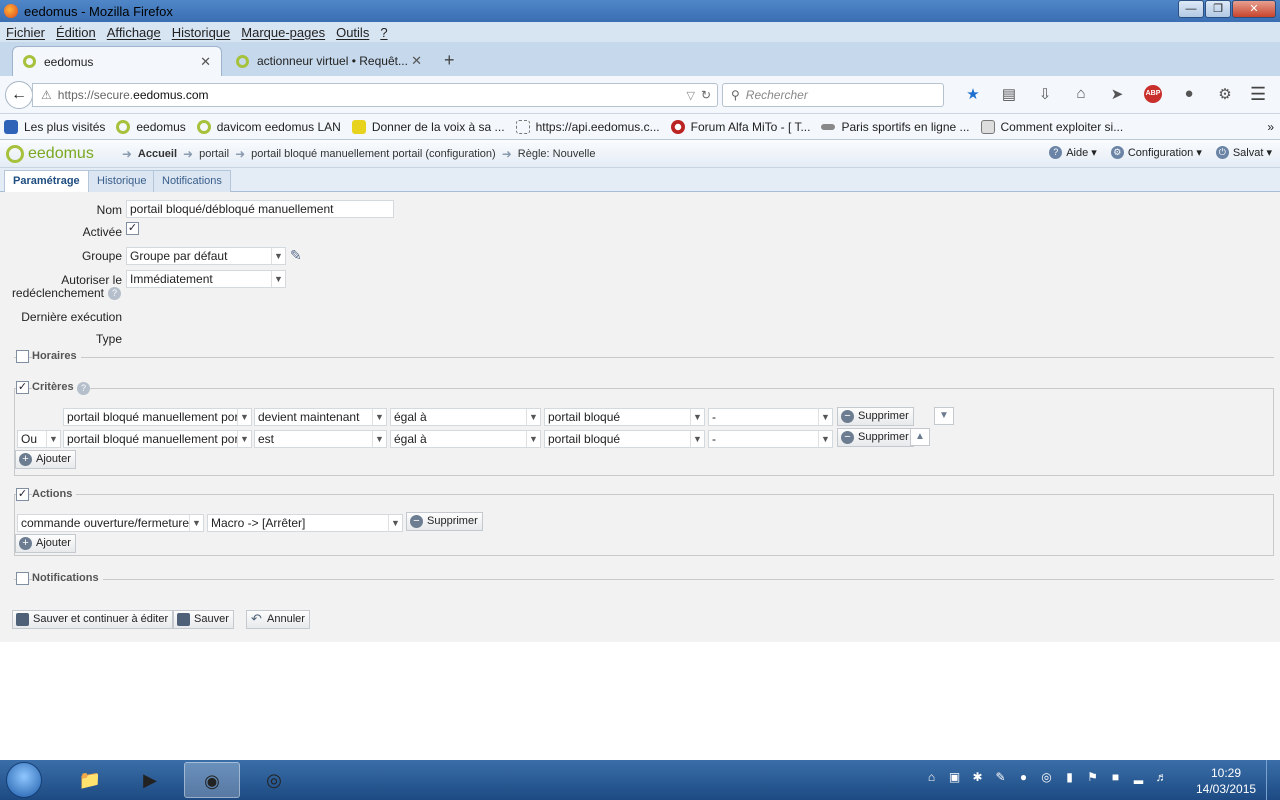  I want to click on eedomus-logo: eedomus, so click(50, 153).